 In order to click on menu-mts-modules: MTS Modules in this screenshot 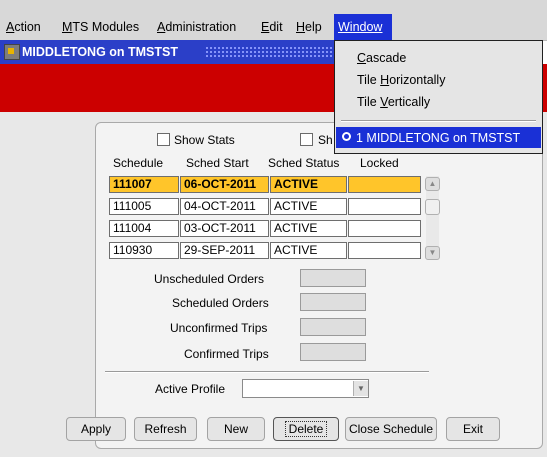, I will do `click(100, 27)`.